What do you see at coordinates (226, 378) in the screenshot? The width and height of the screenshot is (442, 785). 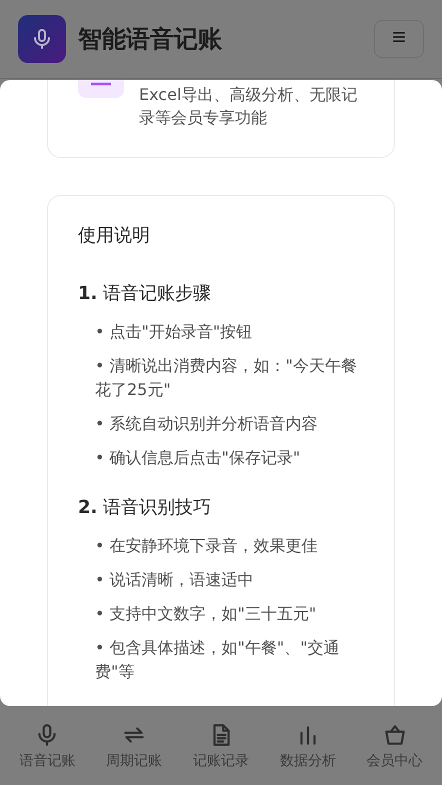 I see `instruction-item: • 清晰说出消费内容，如："今天午餐花了25元"` at bounding box center [226, 378].